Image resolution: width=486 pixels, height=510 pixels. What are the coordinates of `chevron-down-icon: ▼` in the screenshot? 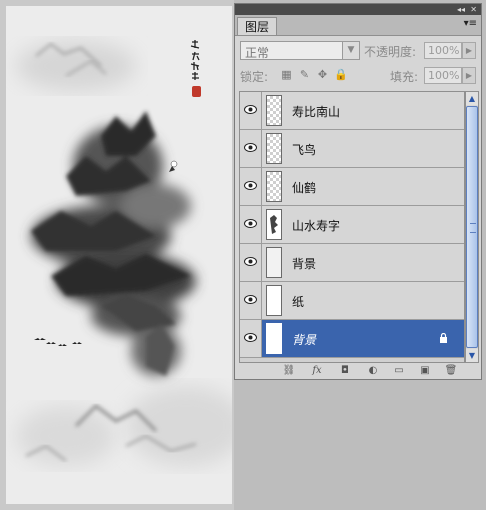 It's located at (350, 50).